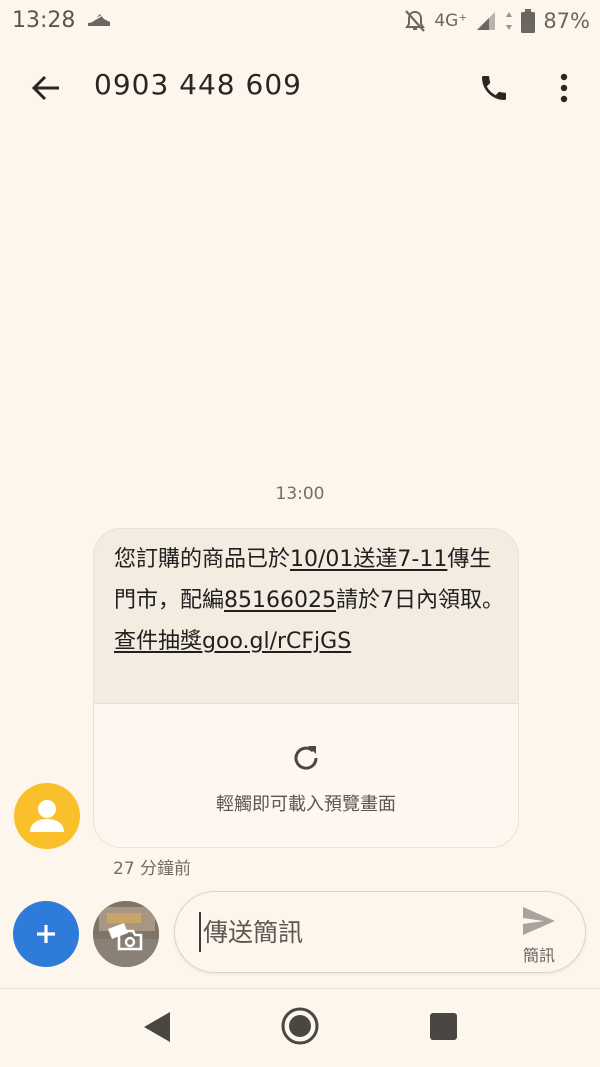  I want to click on compose-box: 簡訊, so click(380, 932).